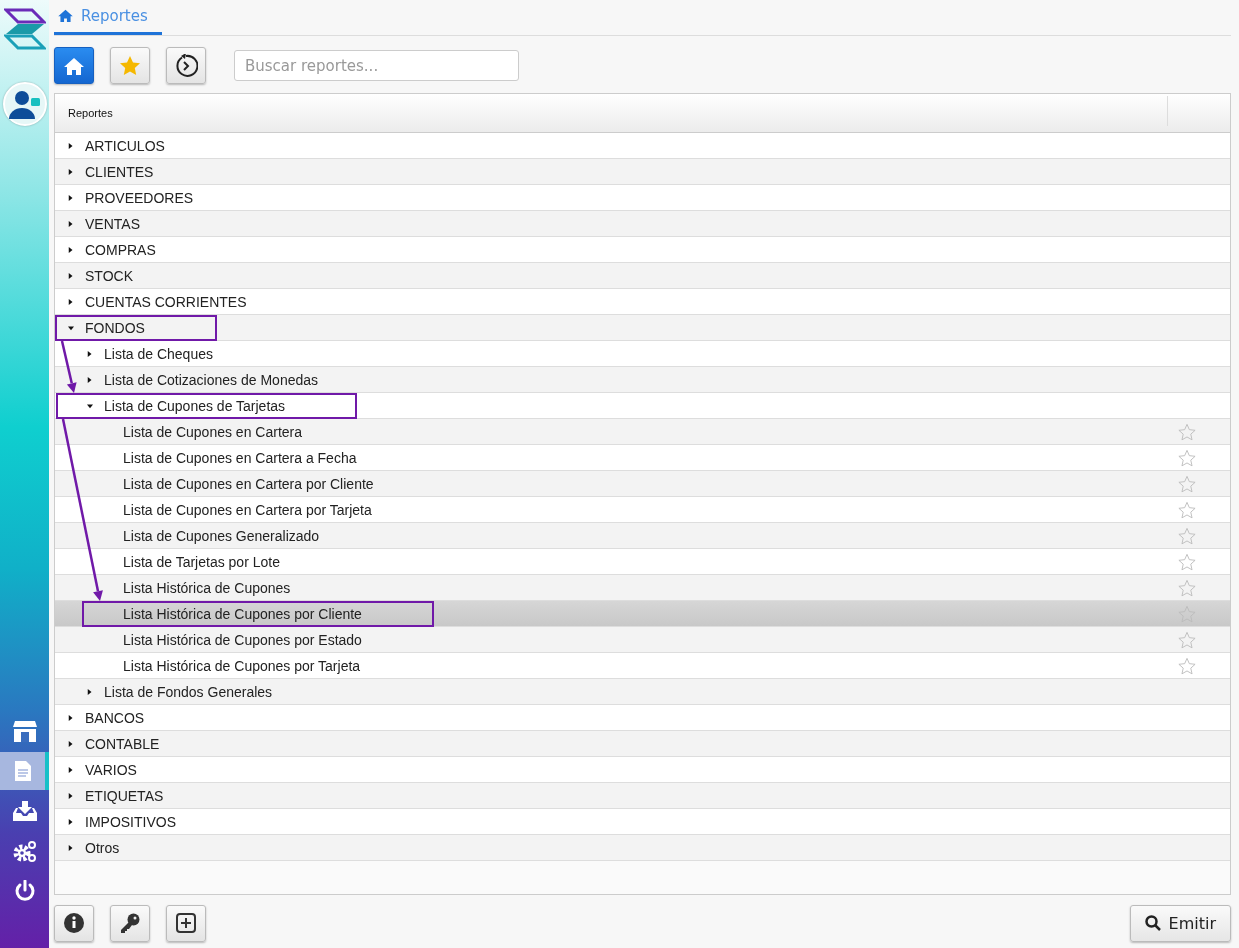 Image resolution: width=1239 pixels, height=948 pixels. Describe the element at coordinates (120, 249) in the screenshot. I see `tree-item-label: COMPRAS` at that location.